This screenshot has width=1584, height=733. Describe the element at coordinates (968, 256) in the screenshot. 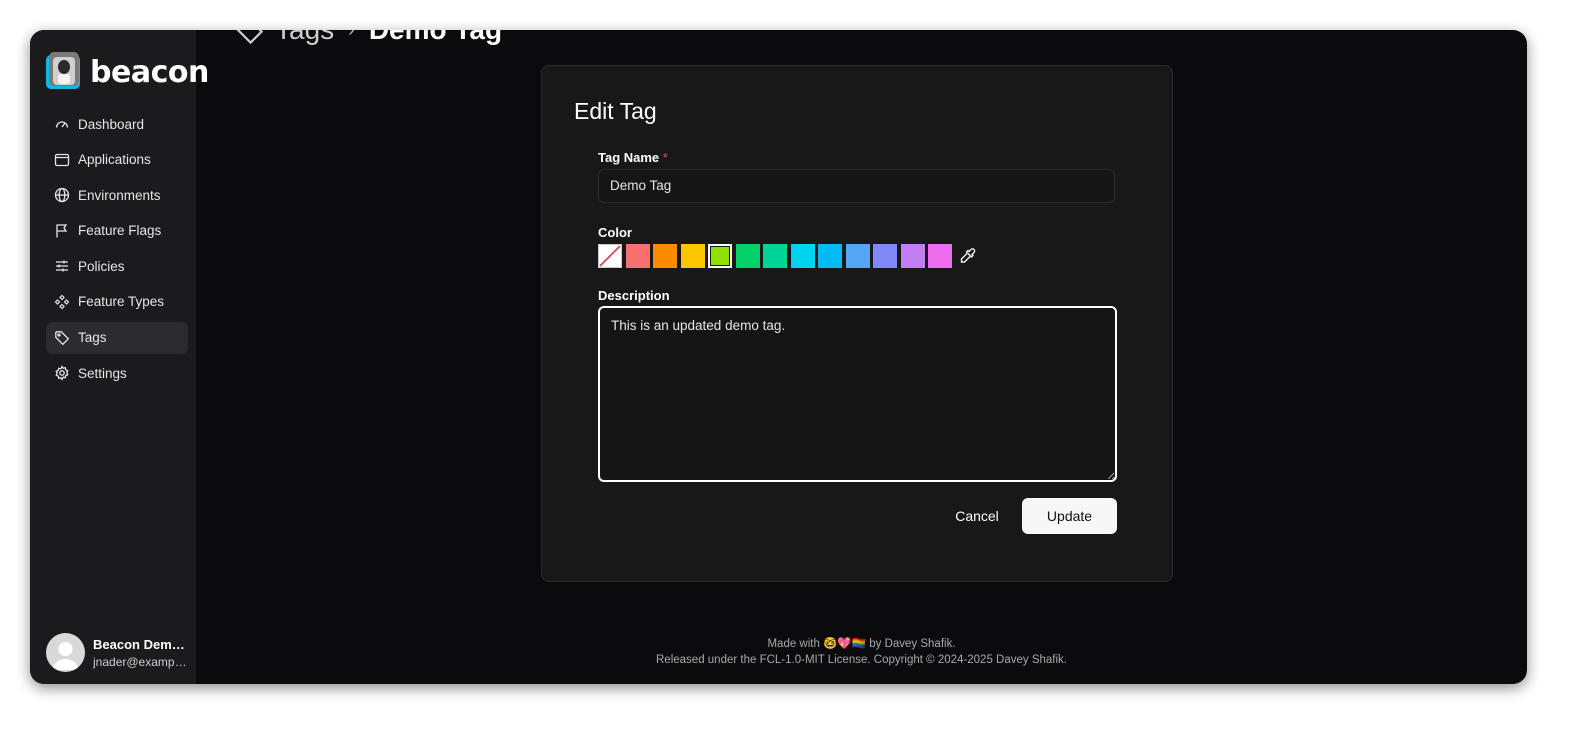

I see `eyedropper-icon` at that location.